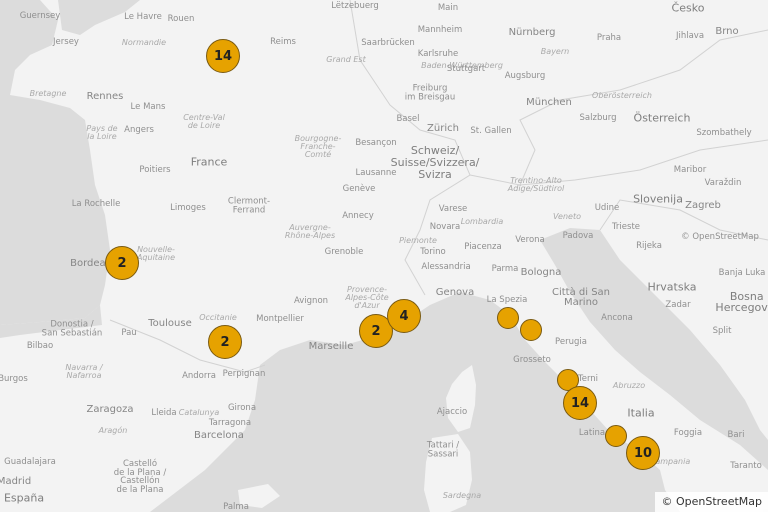  Describe the element at coordinates (711, 502) in the screenshot. I see `attribution: © OpenStreetMap` at that location.